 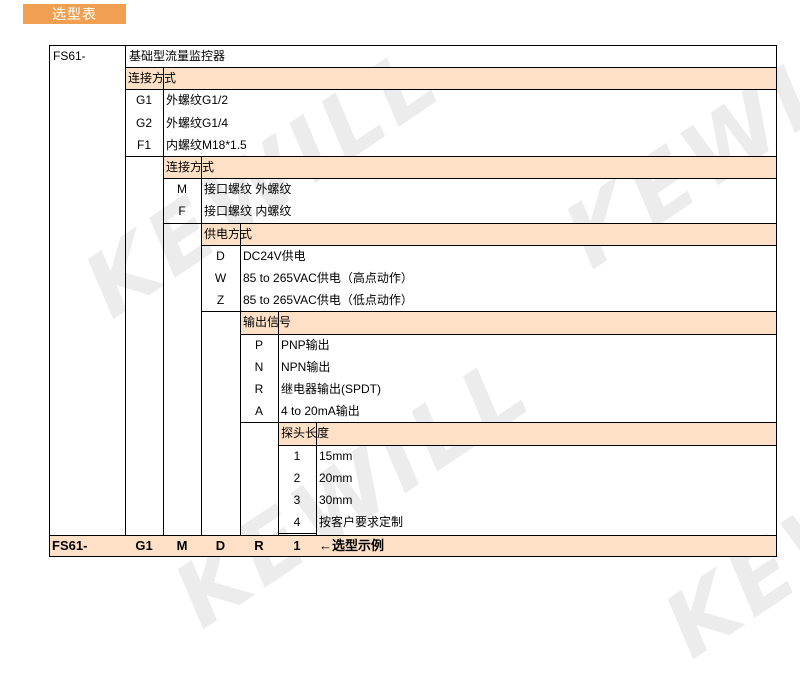 What do you see at coordinates (305, 433) in the screenshot?
I see `group-title: 探头长度` at bounding box center [305, 433].